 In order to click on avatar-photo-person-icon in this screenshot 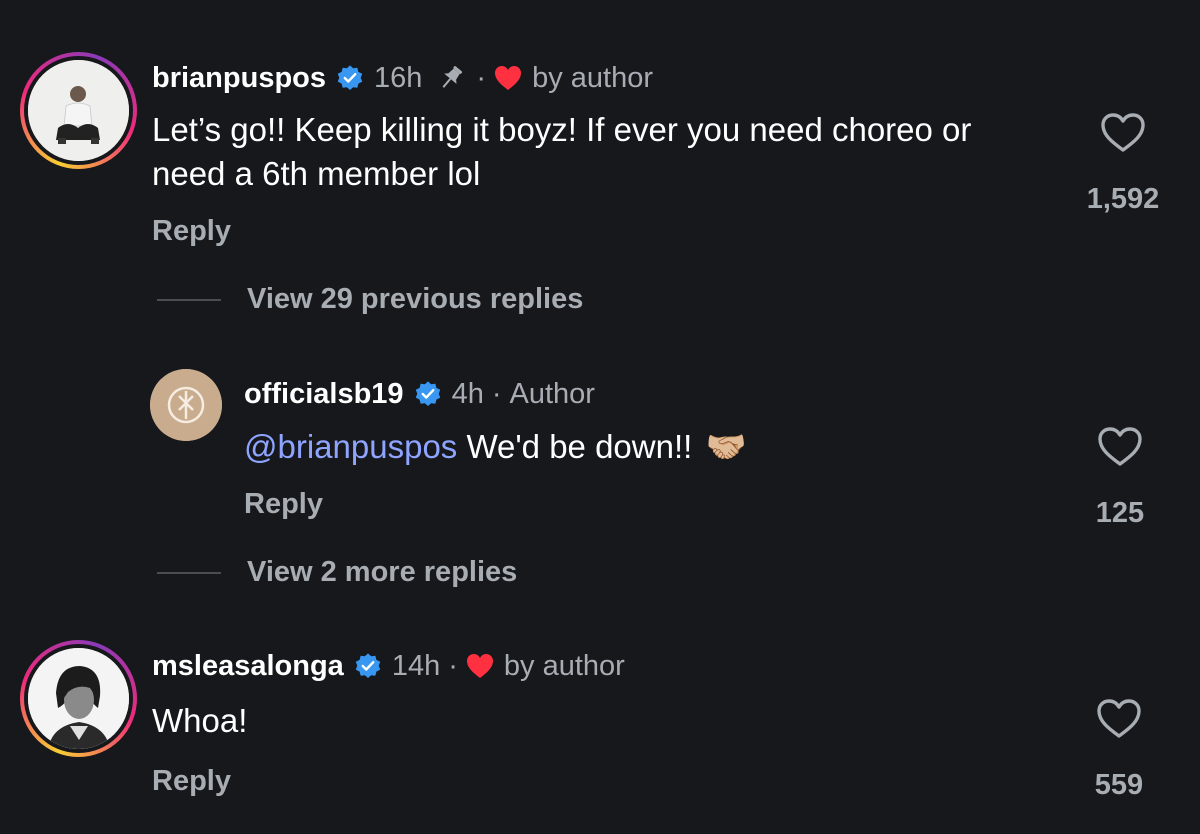, I will do `click(78, 110)`.